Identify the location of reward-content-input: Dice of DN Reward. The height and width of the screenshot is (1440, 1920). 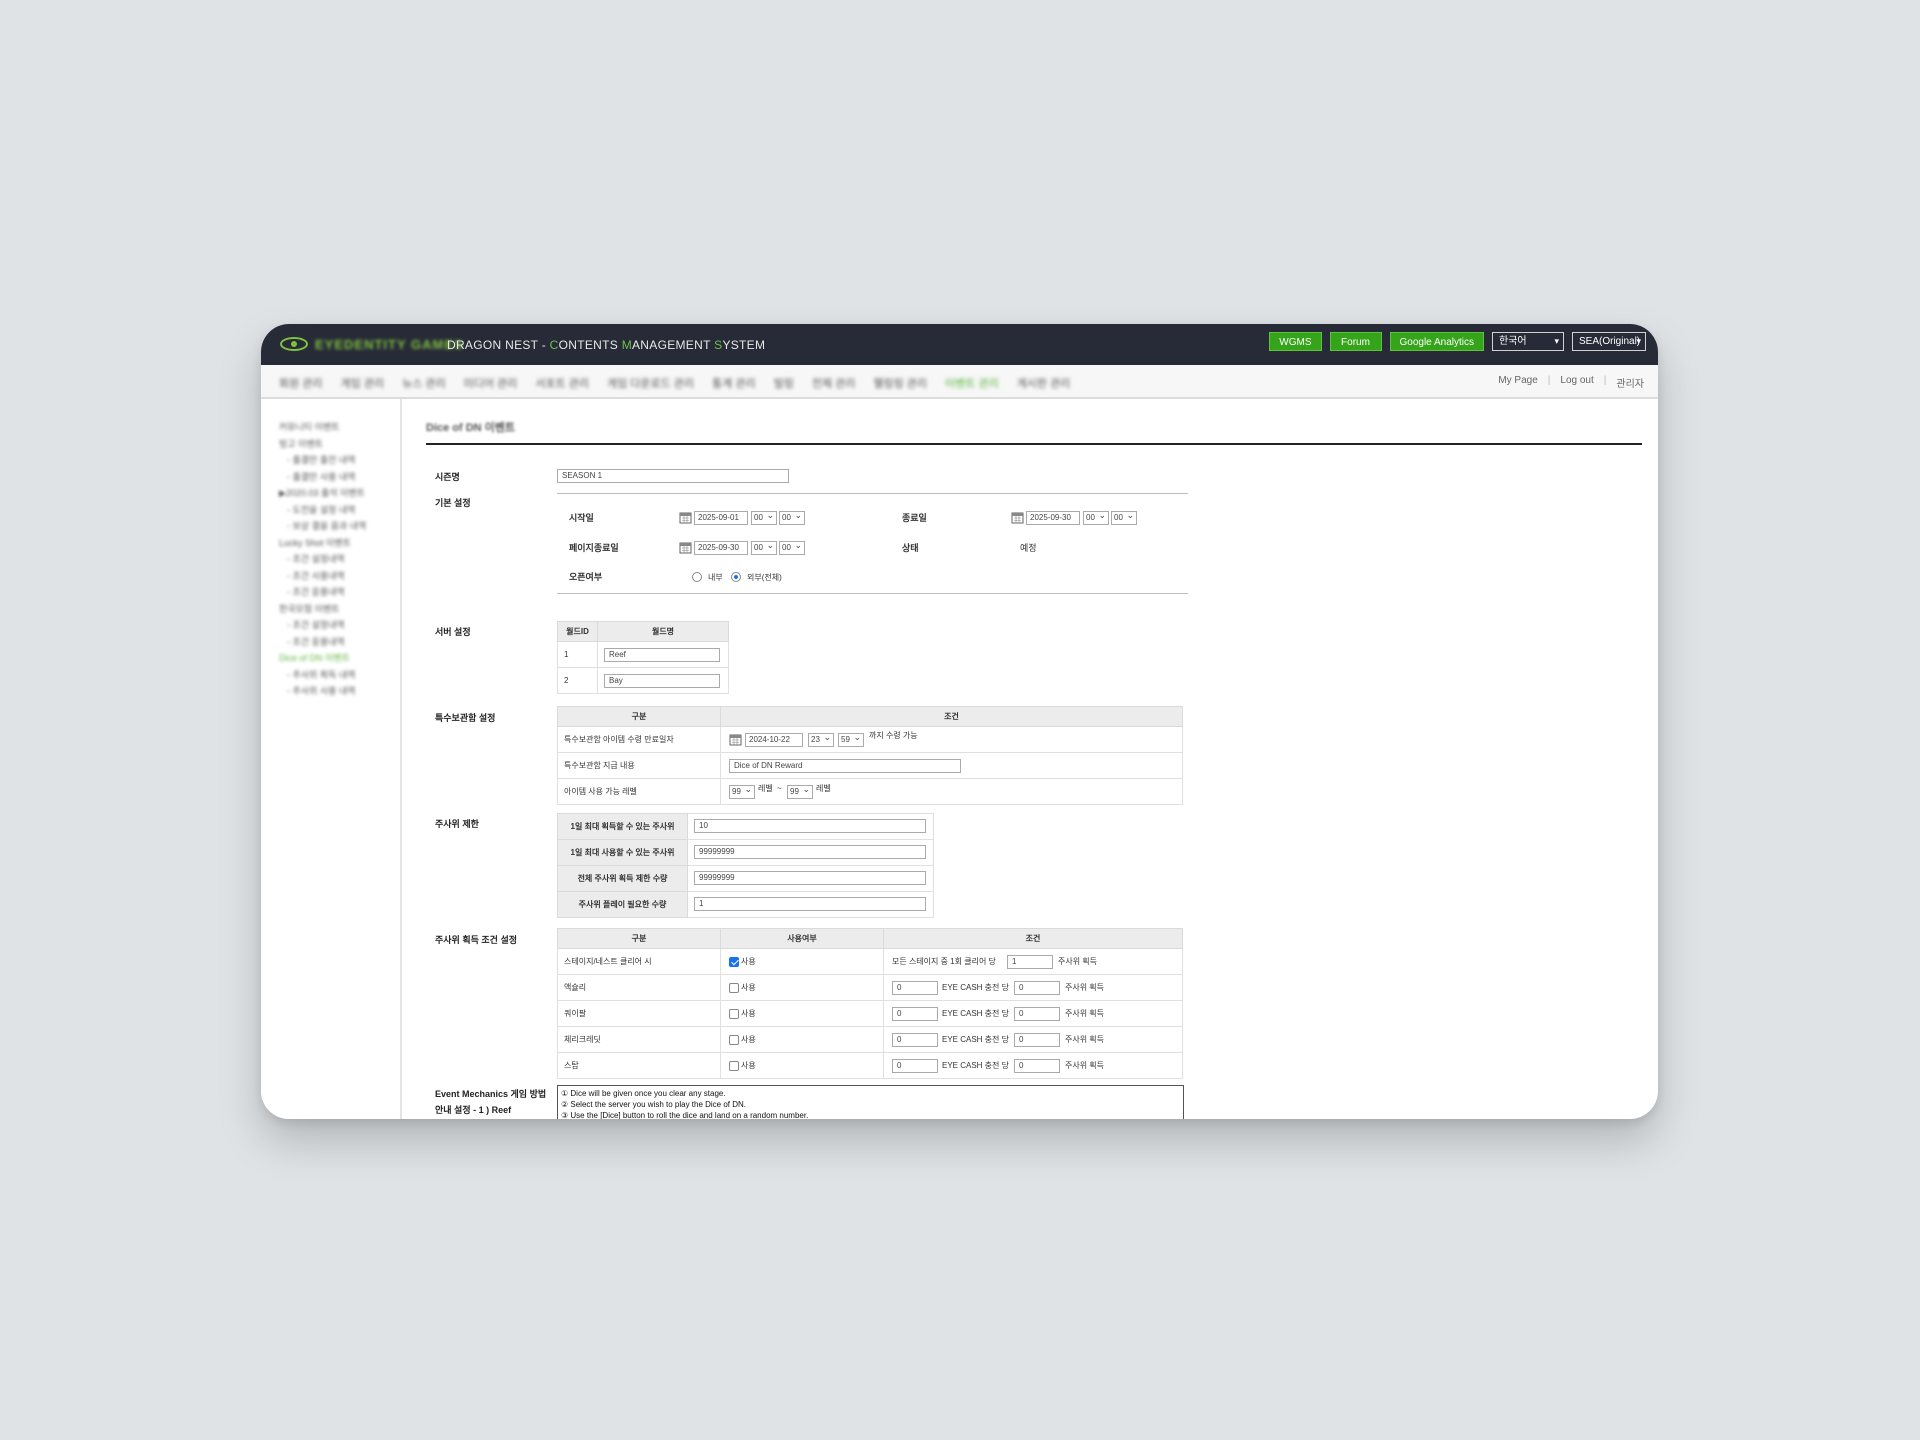
(845, 766).